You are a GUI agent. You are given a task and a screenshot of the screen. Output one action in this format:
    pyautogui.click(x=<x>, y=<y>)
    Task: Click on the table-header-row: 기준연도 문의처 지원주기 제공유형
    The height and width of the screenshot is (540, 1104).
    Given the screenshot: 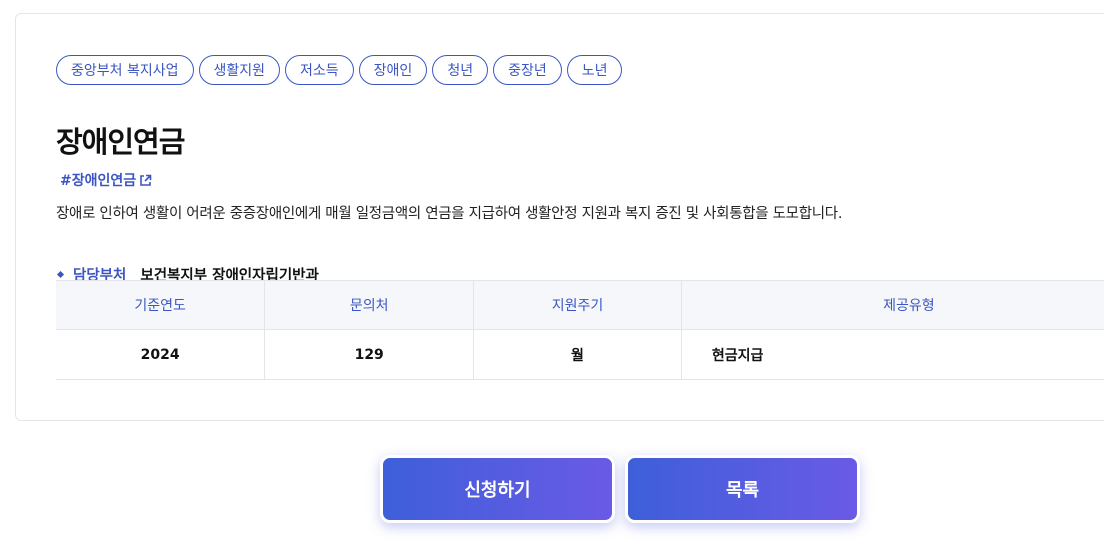 What is the action you would take?
    pyautogui.click(x=580, y=305)
    